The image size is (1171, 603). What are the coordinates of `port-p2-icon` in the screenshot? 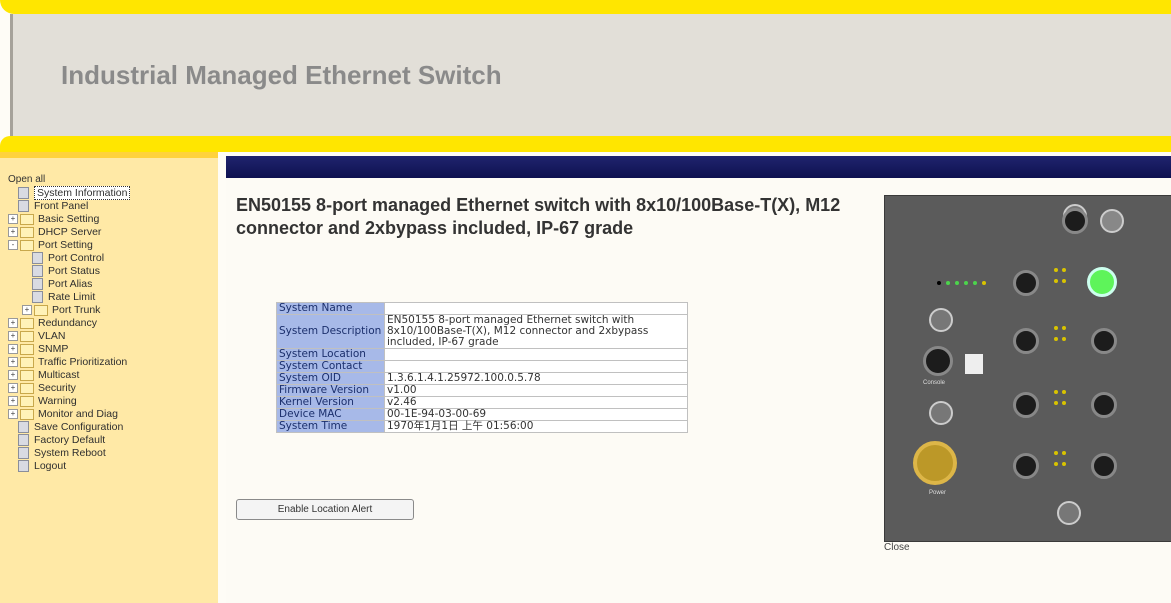 It's located at (1026, 405).